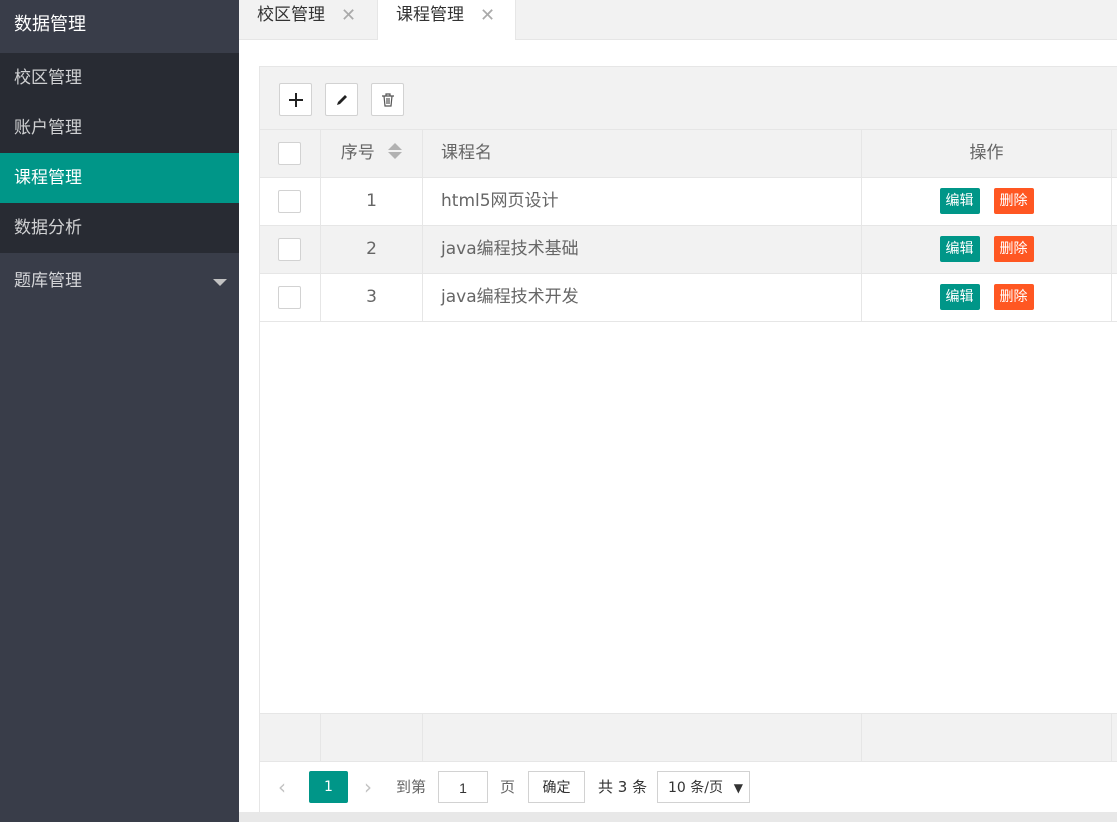 This screenshot has height=822, width=1117. What do you see at coordinates (411, 787) in the screenshot?
I see `goto-label: 到第` at bounding box center [411, 787].